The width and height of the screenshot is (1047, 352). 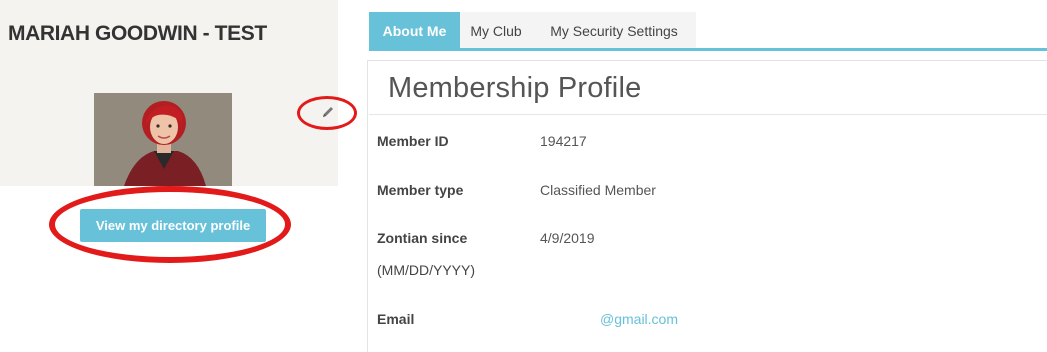 I want to click on date-format-hint: (MM/DD/YYYY), so click(x=426, y=270).